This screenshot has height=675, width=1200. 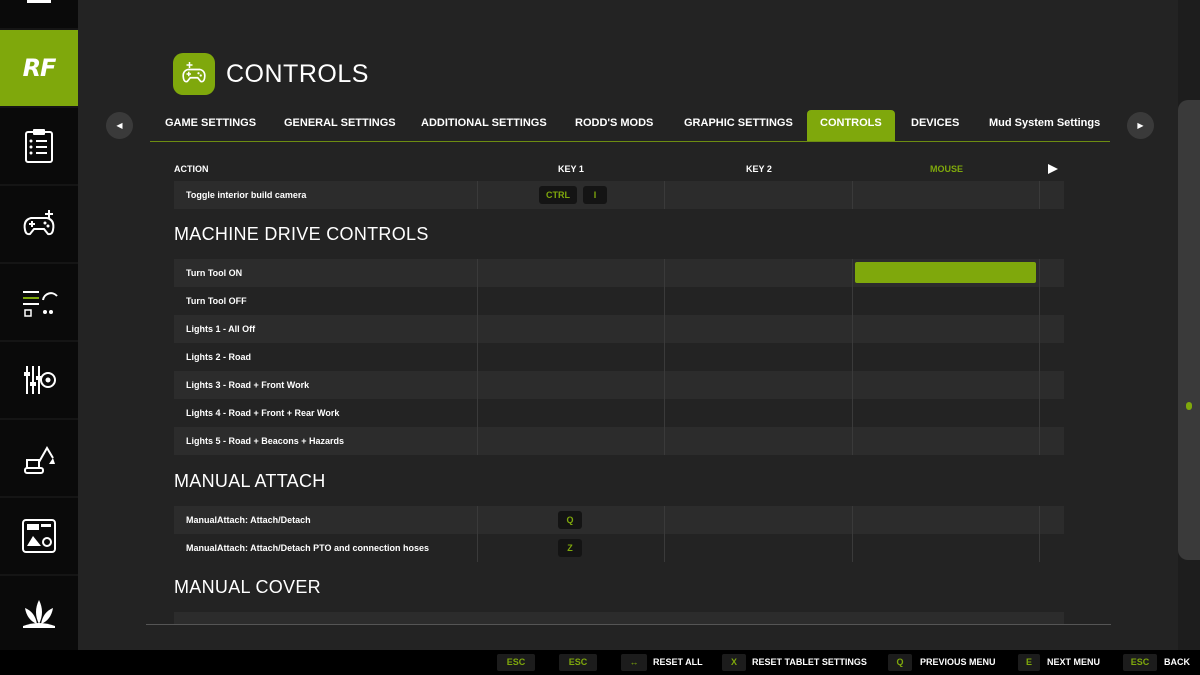 What do you see at coordinates (1140, 662) in the screenshot?
I see `back-key: ESC` at bounding box center [1140, 662].